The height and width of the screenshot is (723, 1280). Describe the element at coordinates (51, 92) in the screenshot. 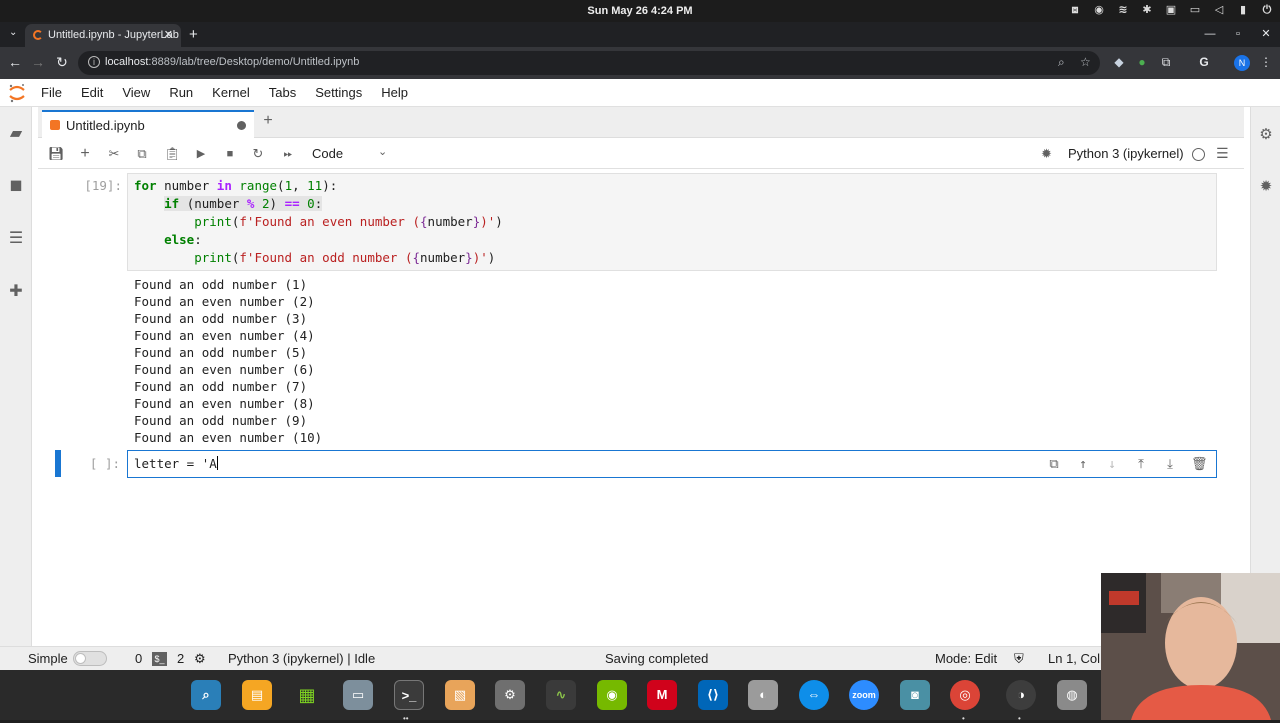

I see `menu-file: File` at that location.